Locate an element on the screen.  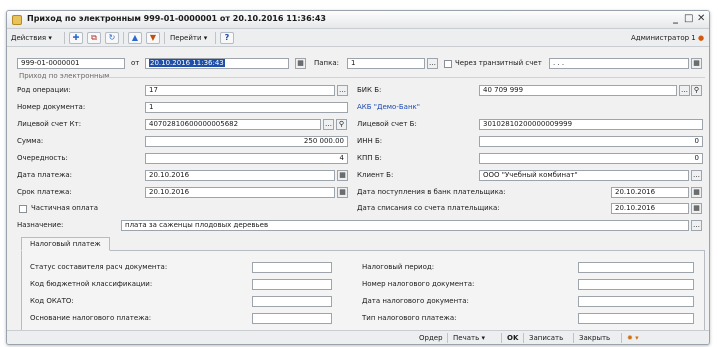
close-button: ✕ is located at coordinates (701, 18).